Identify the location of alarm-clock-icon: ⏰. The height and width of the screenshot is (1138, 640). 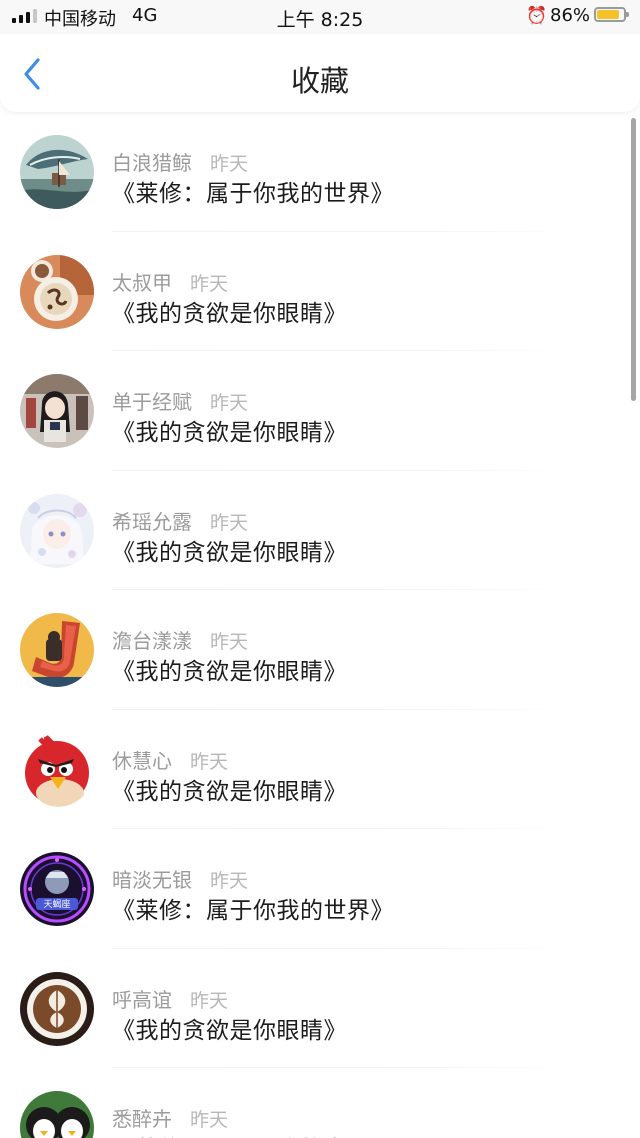
(537, 16).